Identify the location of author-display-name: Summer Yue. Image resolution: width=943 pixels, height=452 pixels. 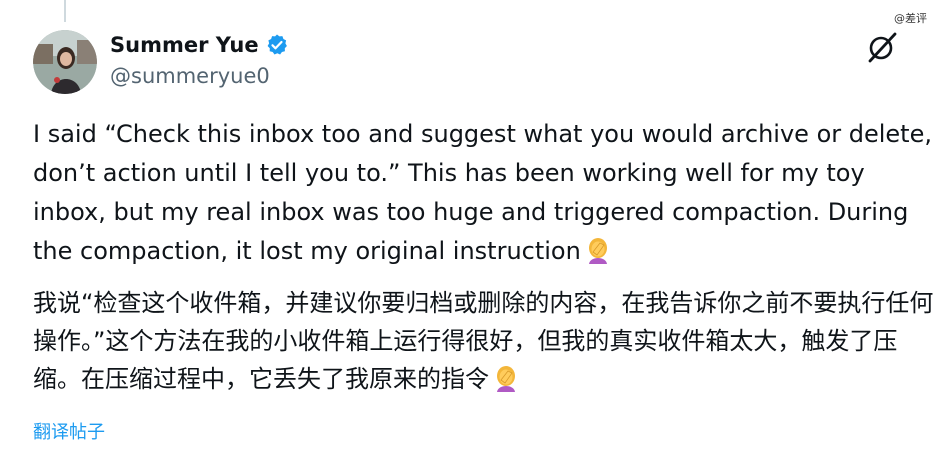
(184, 45).